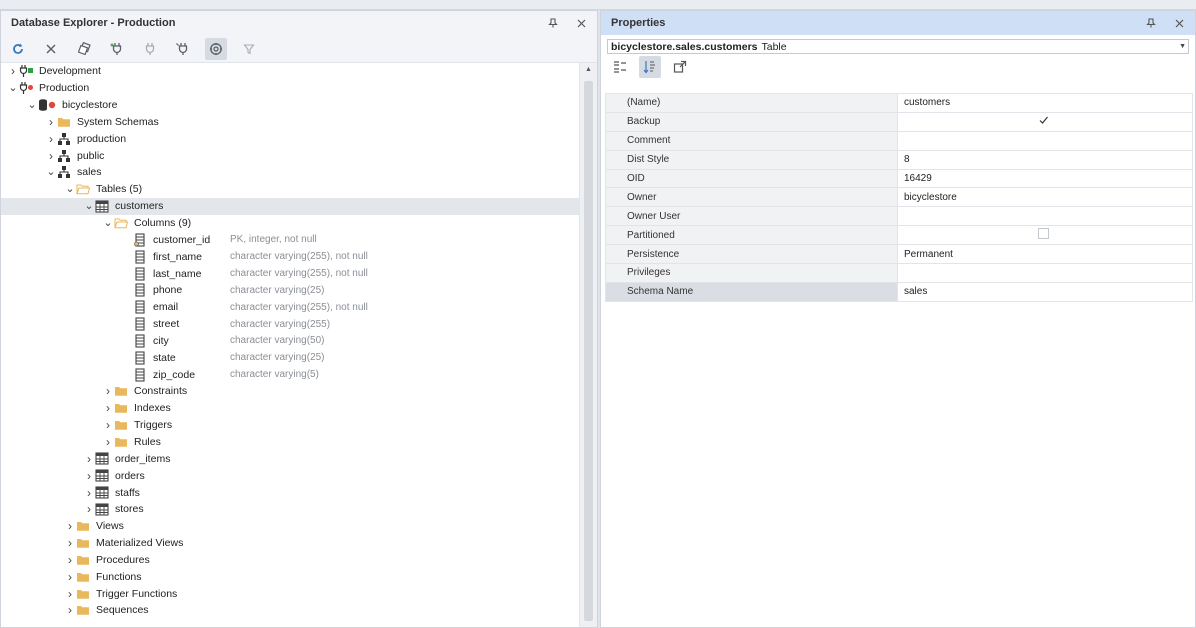 The image size is (1196, 628). I want to click on tree-node: › orders, so click(291, 475).